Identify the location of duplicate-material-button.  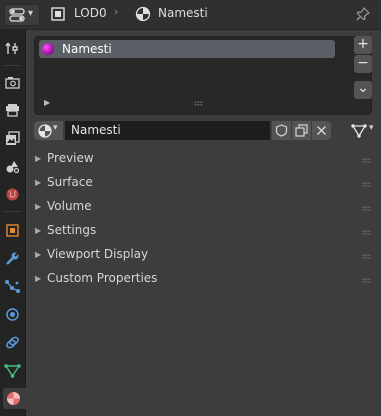
(301, 130).